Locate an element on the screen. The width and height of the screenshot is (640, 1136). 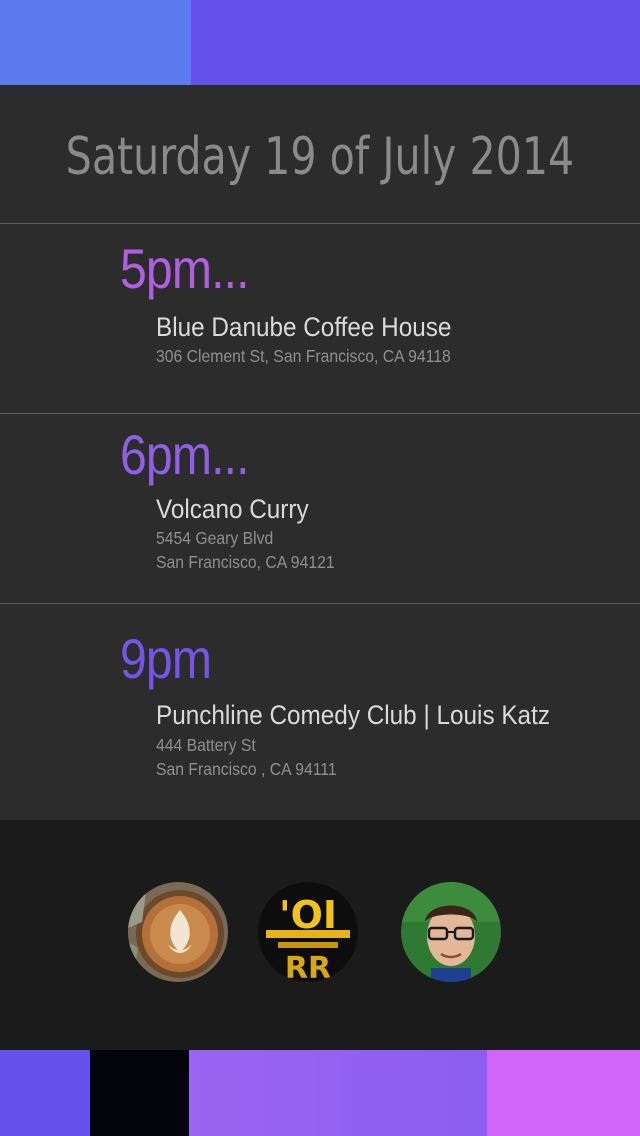
date-header: Saturday 19 of July 2014 is located at coordinates (320, 154).